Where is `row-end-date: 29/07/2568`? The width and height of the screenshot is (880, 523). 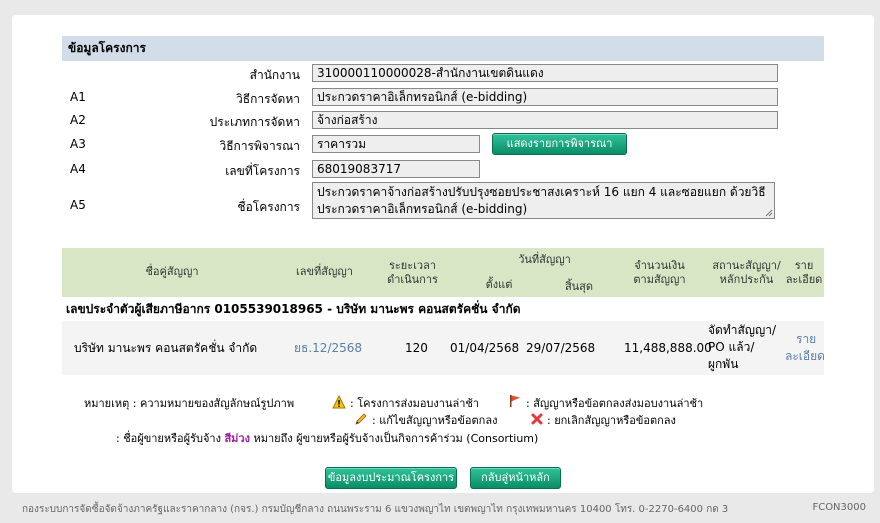 row-end-date: 29/07/2568 is located at coordinates (561, 348).